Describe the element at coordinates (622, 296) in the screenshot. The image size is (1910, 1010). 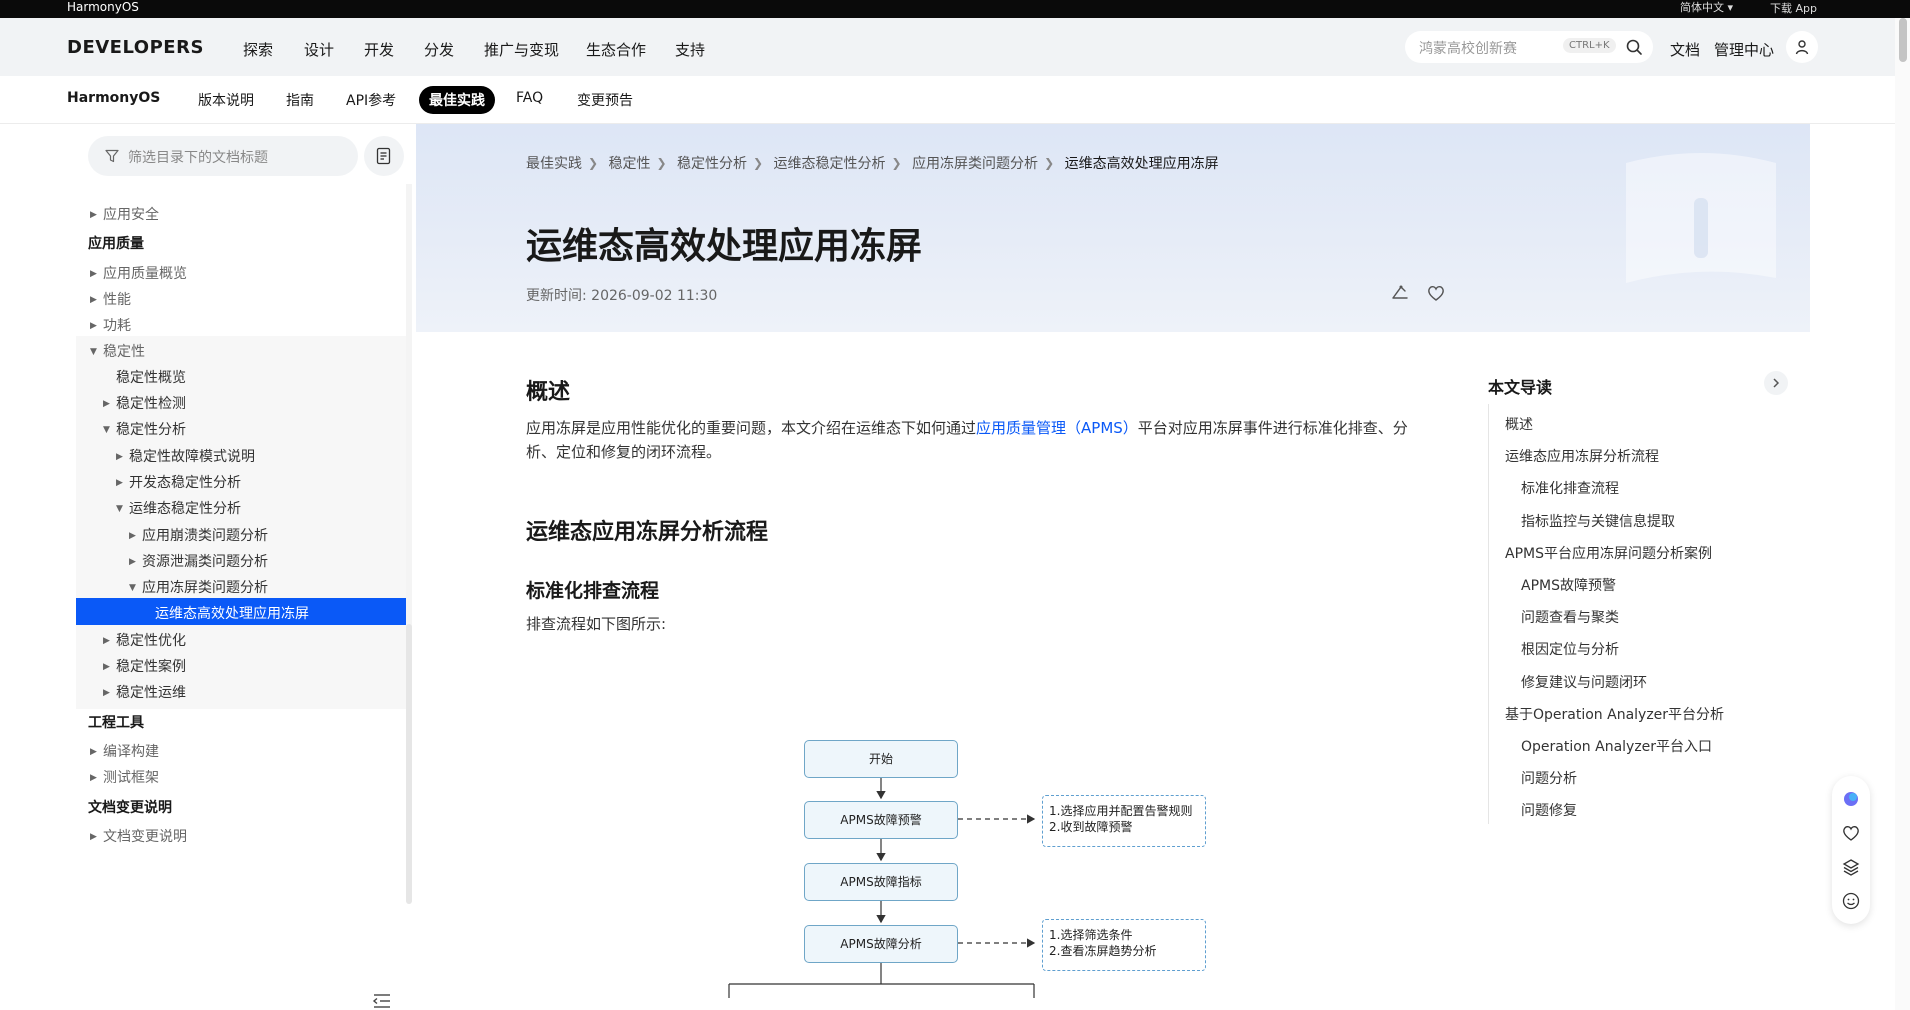
I see `updated-time: 更新时间: 2026-09-02 11:30` at that location.